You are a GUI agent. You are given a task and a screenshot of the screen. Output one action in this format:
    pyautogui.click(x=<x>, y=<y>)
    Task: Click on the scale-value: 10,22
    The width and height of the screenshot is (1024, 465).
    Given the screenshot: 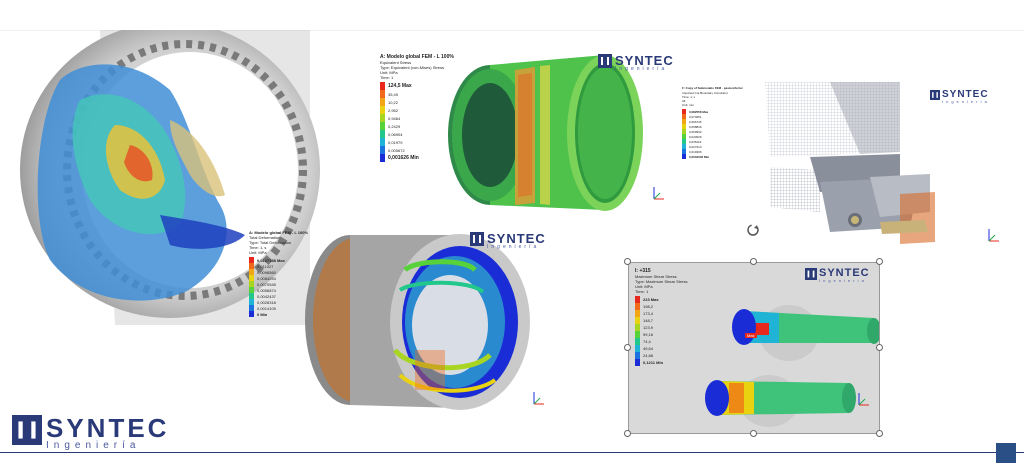 What is the action you would take?
    pyautogui.click(x=393, y=102)
    